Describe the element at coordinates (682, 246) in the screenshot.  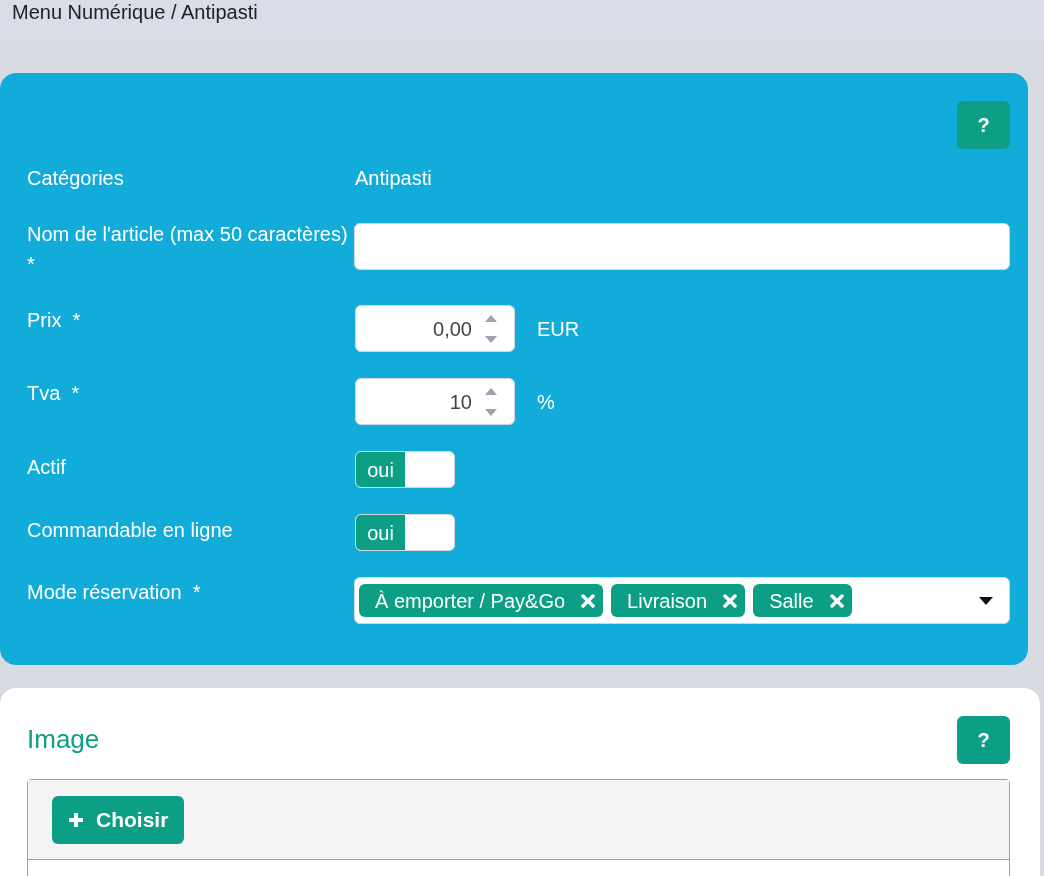
I see `input-field` at that location.